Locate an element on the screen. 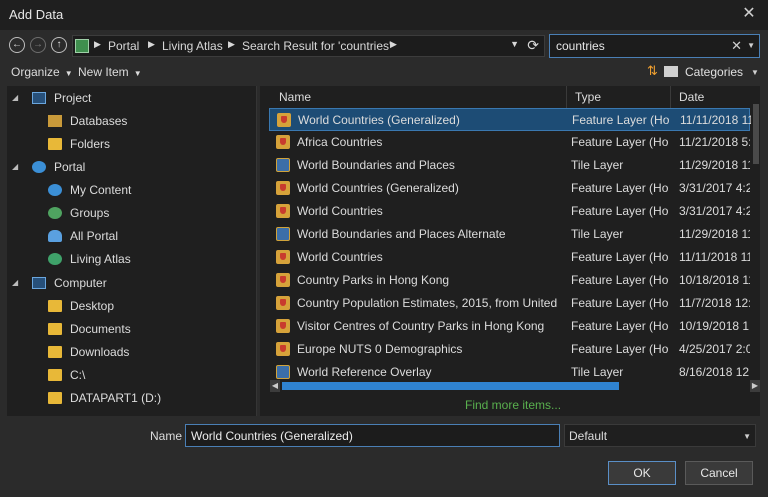  ok-button: OK is located at coordinates (642, 473).